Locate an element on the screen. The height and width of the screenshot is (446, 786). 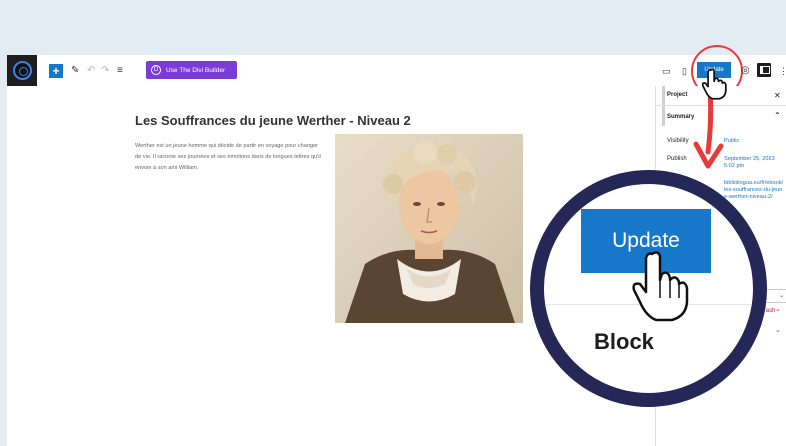
chevron-up-icon: ⌃ is located at coordinates (777, 115).